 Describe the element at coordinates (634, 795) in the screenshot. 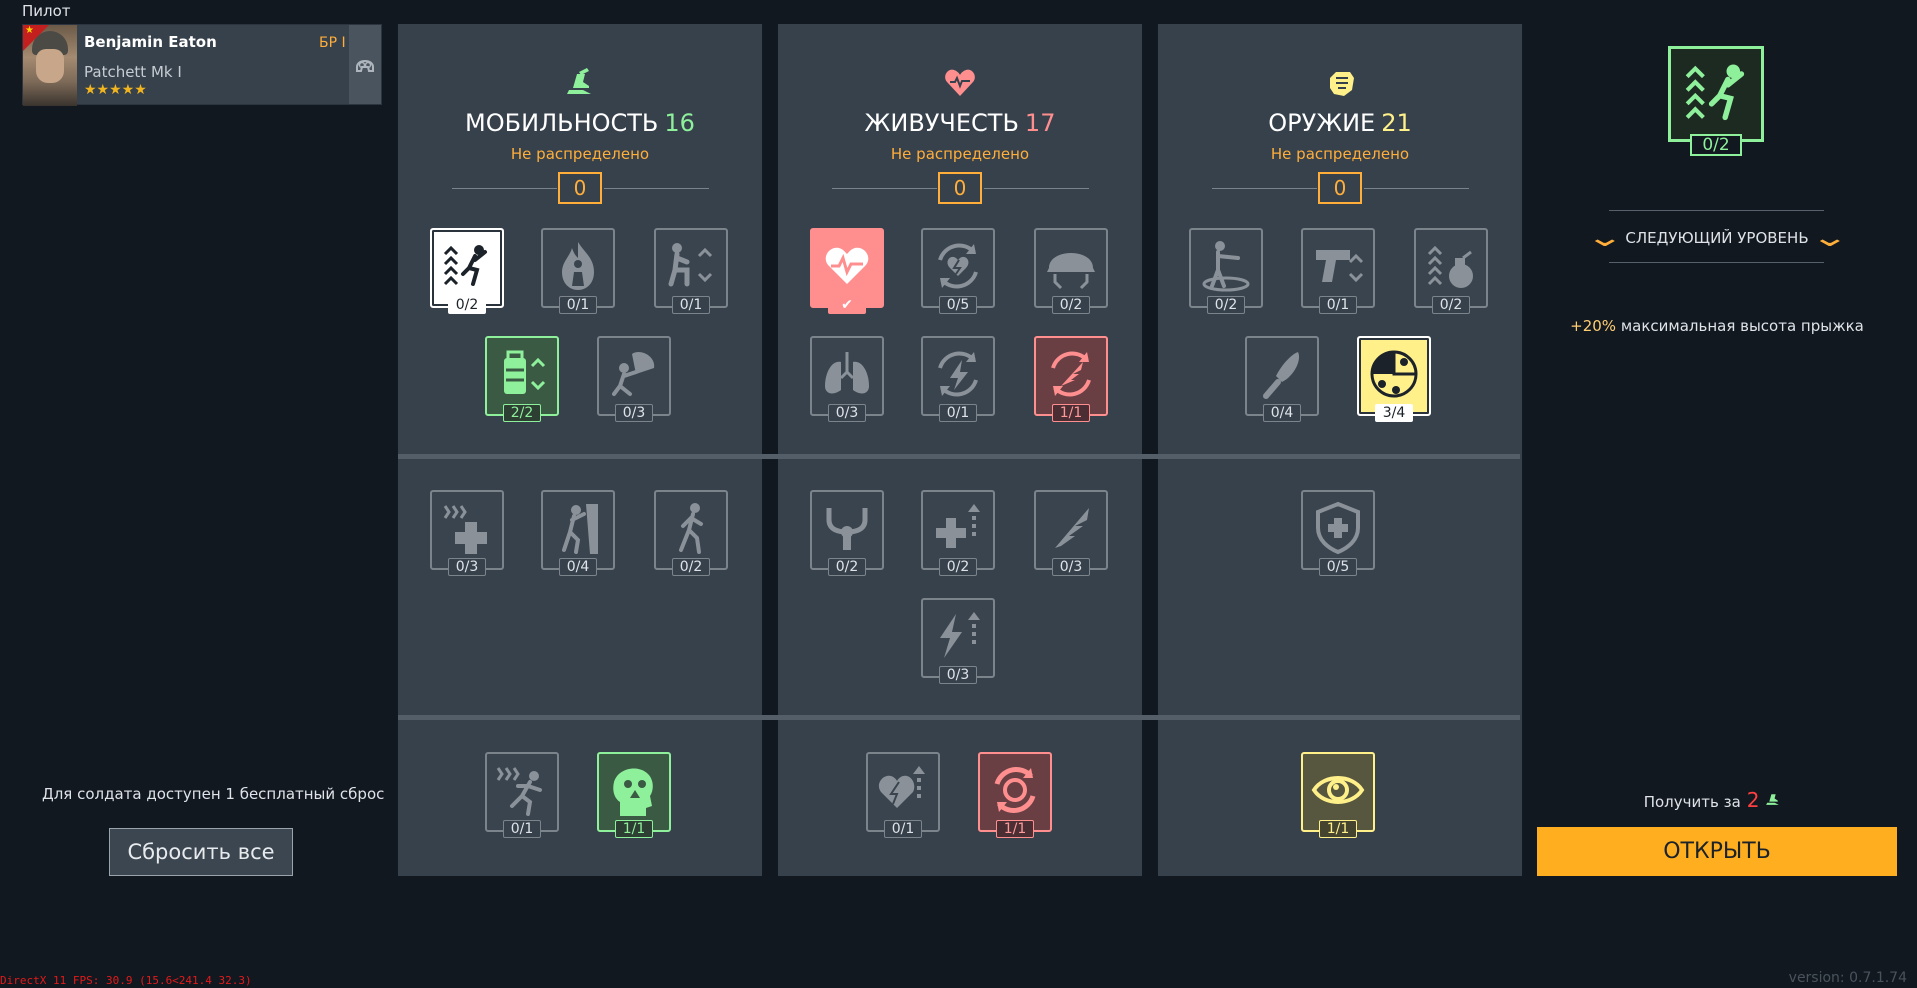

I see `skill-stress-resistance: 1/1` at that location.